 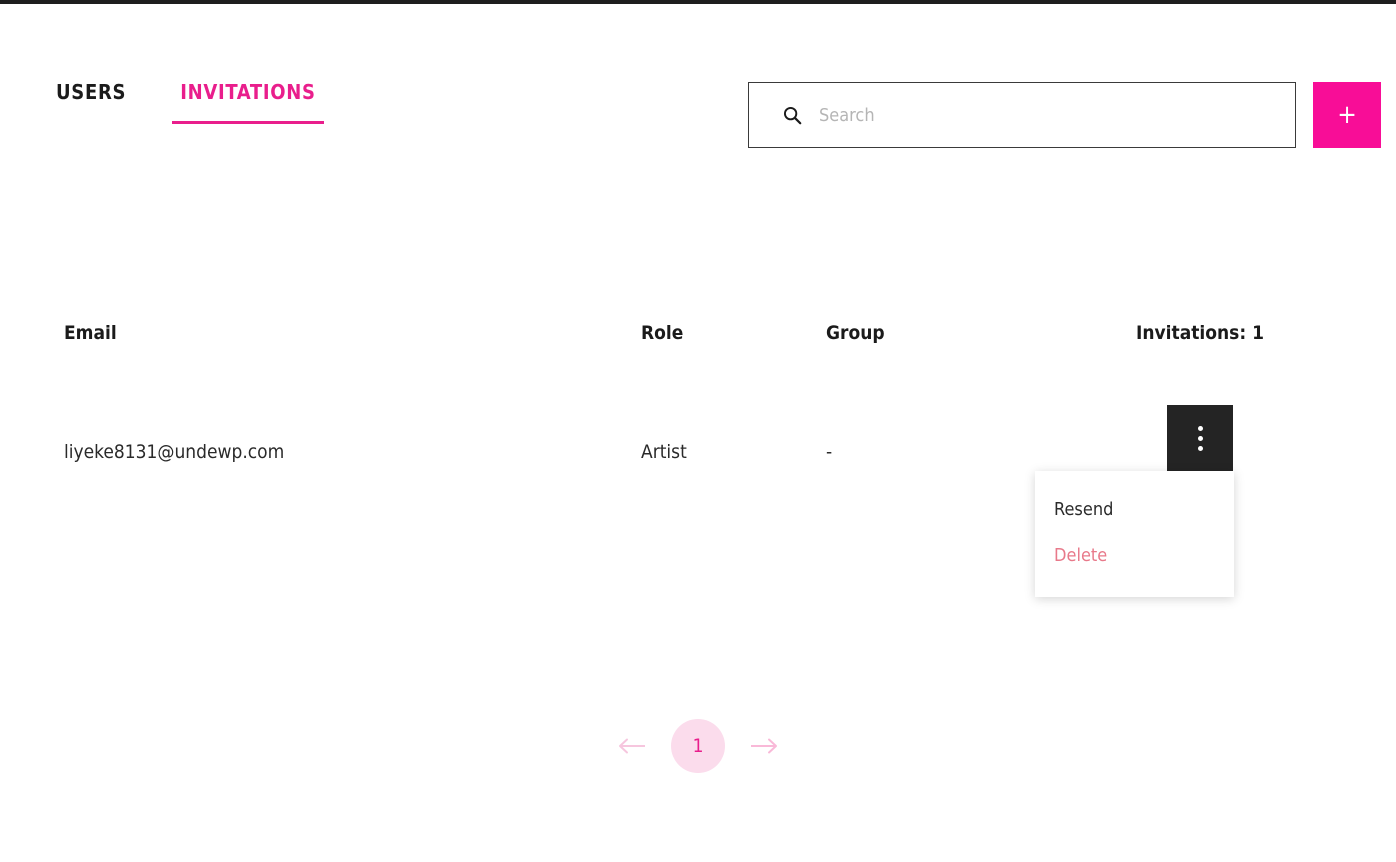 I want to click on pagination: 1, so click(x=698, y=746).